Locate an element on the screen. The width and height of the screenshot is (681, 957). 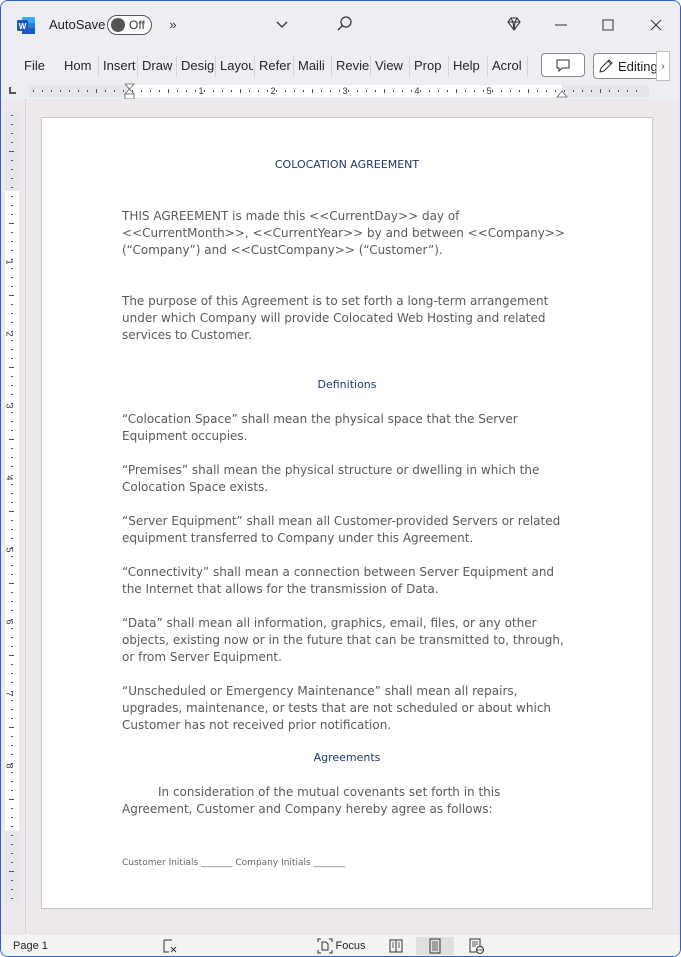
read-mode-icon is located at coordinates (396, 946).